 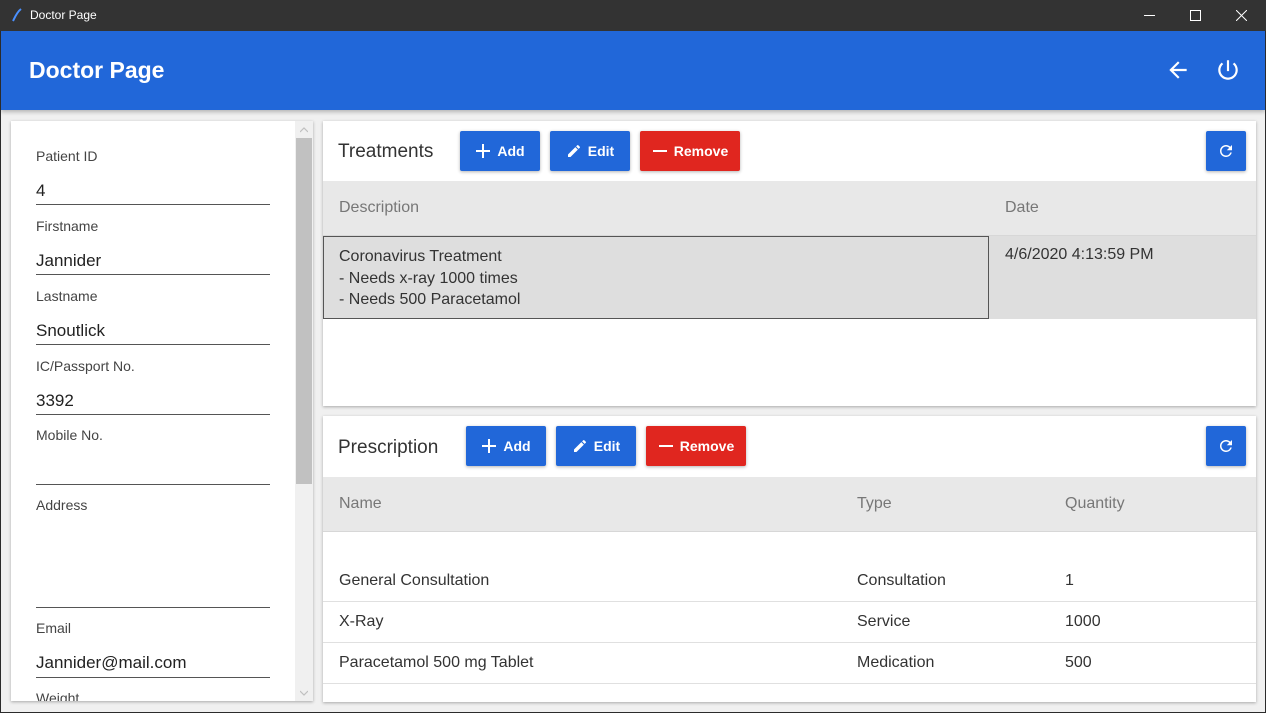 I want to click on app-bar: Doctor Page, so click(x=633, y=70).